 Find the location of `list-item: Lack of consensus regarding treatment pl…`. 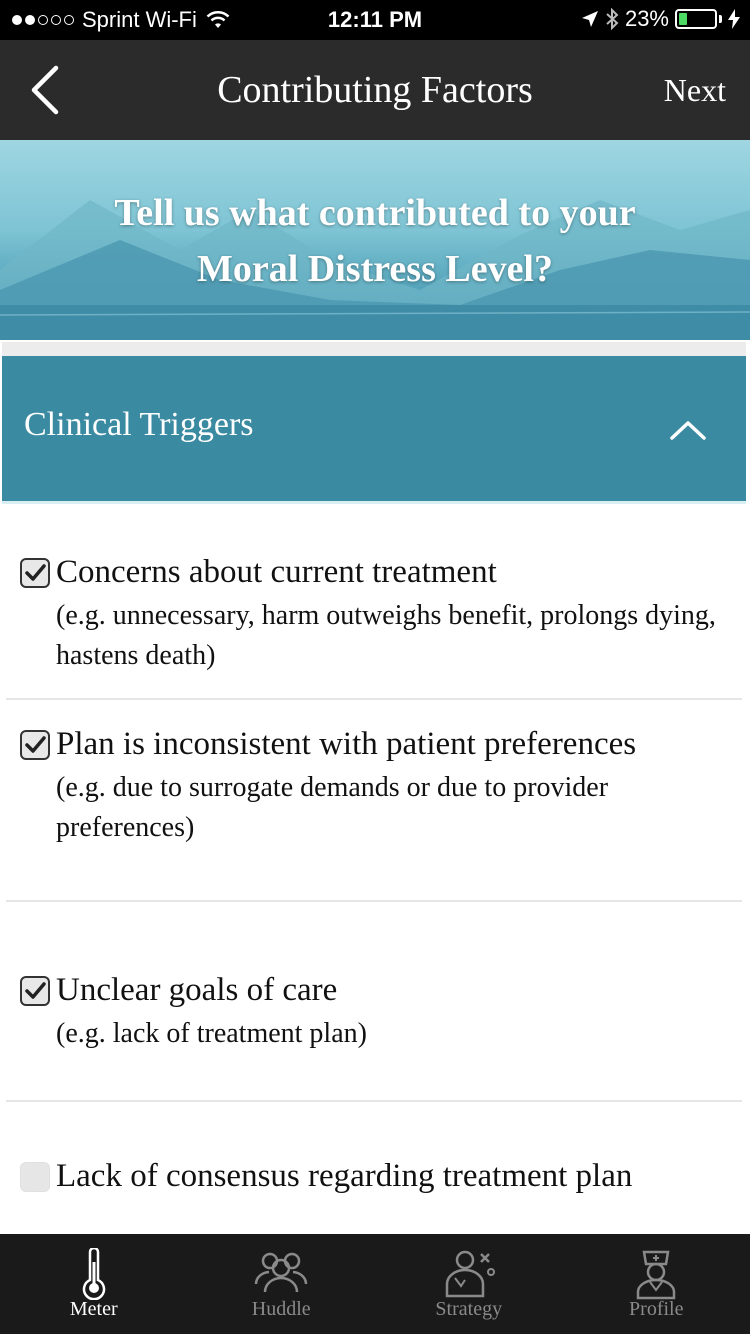

list-item: Lack of consensus regarding treatment pl… is located at coordinates (374, 1162).